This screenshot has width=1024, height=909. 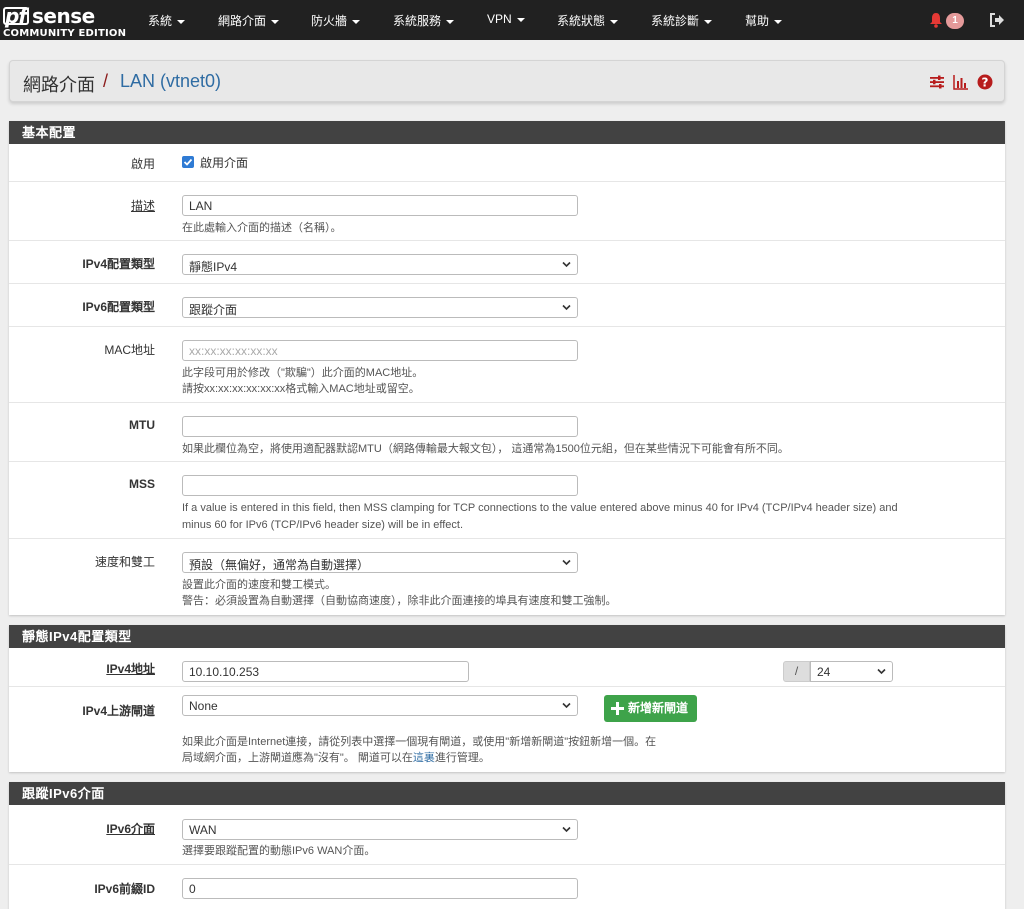 I want to click on check-icon, so click(x=188, y=162).